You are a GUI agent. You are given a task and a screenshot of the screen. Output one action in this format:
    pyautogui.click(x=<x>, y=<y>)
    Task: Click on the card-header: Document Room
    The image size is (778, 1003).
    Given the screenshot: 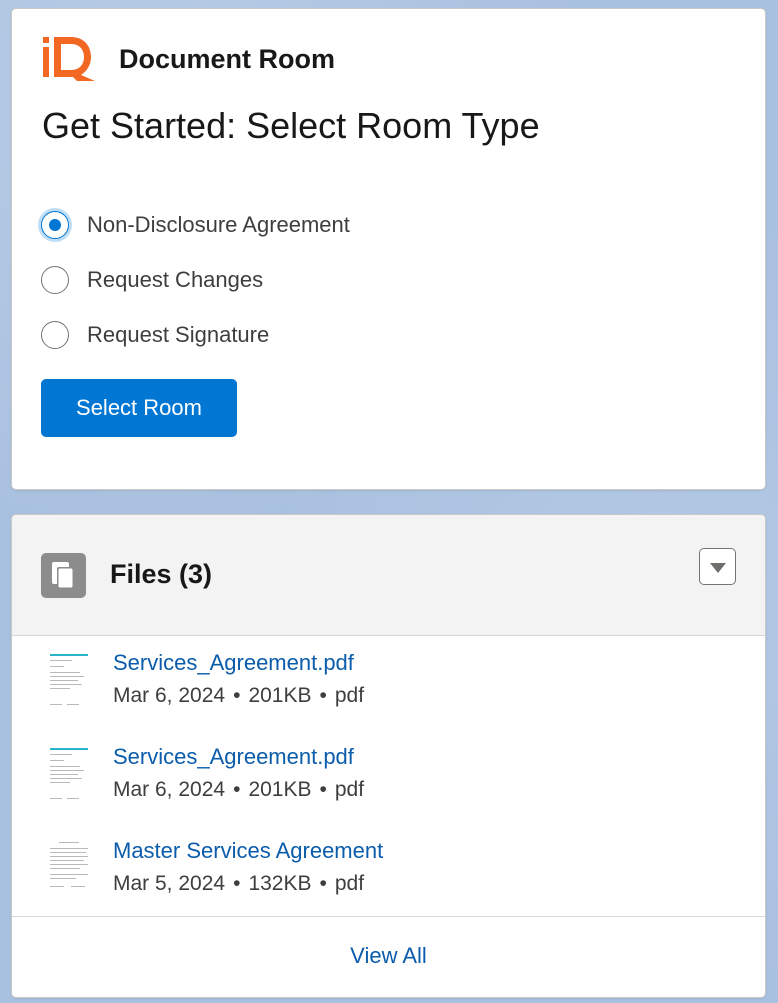 What is the action you would take?
    pyautogui.click(x=188, y=59)
    